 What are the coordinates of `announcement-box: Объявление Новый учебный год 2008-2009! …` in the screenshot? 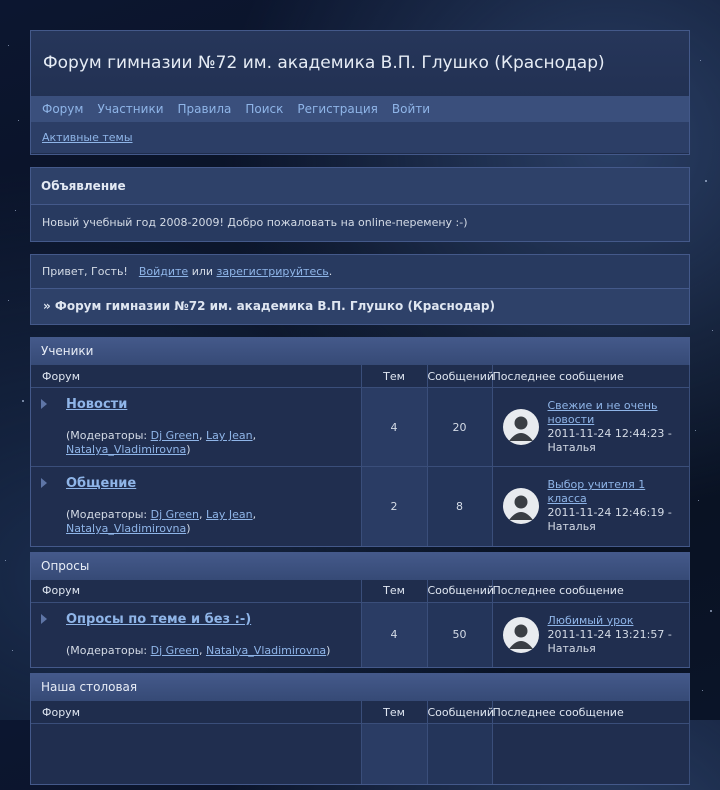 It's located at (360, 204).